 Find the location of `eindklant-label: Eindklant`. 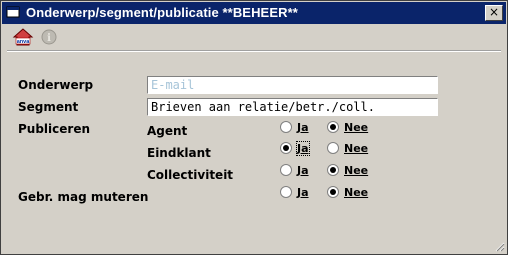

eindklant-label: Eindklant is located at coordinates (179, 153).